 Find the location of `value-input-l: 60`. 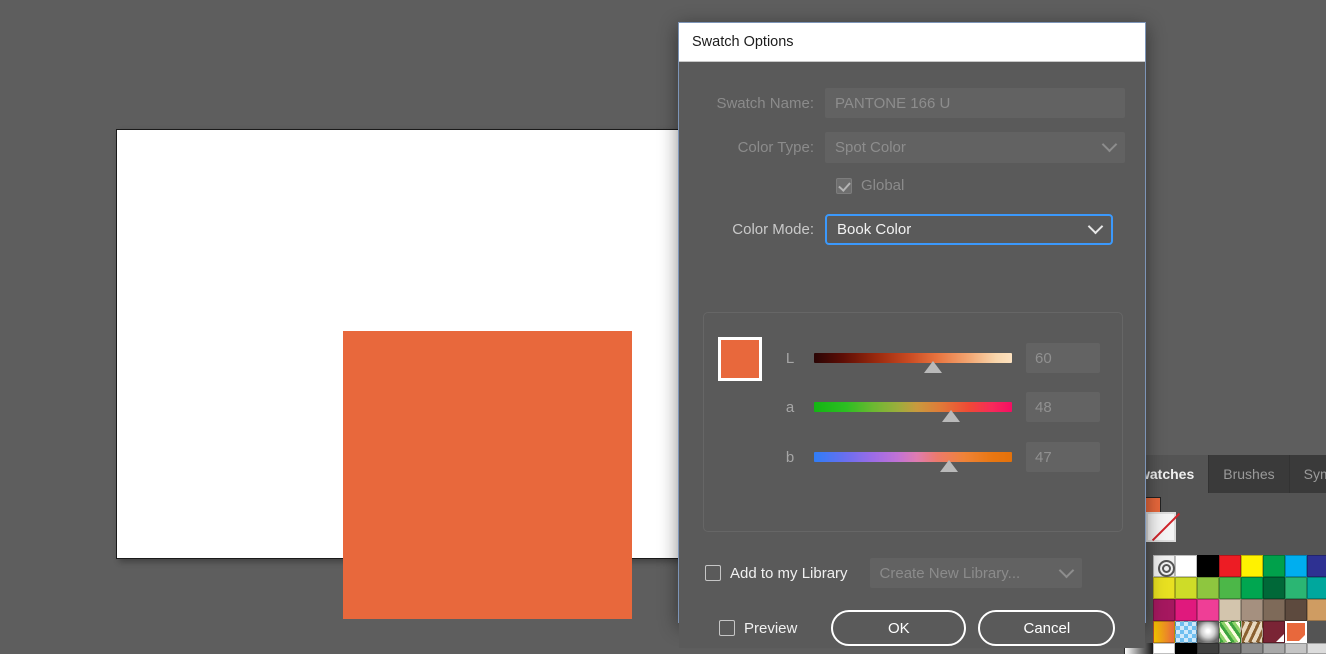

value-input-l: 60 is located at coordinates (1063, 358).